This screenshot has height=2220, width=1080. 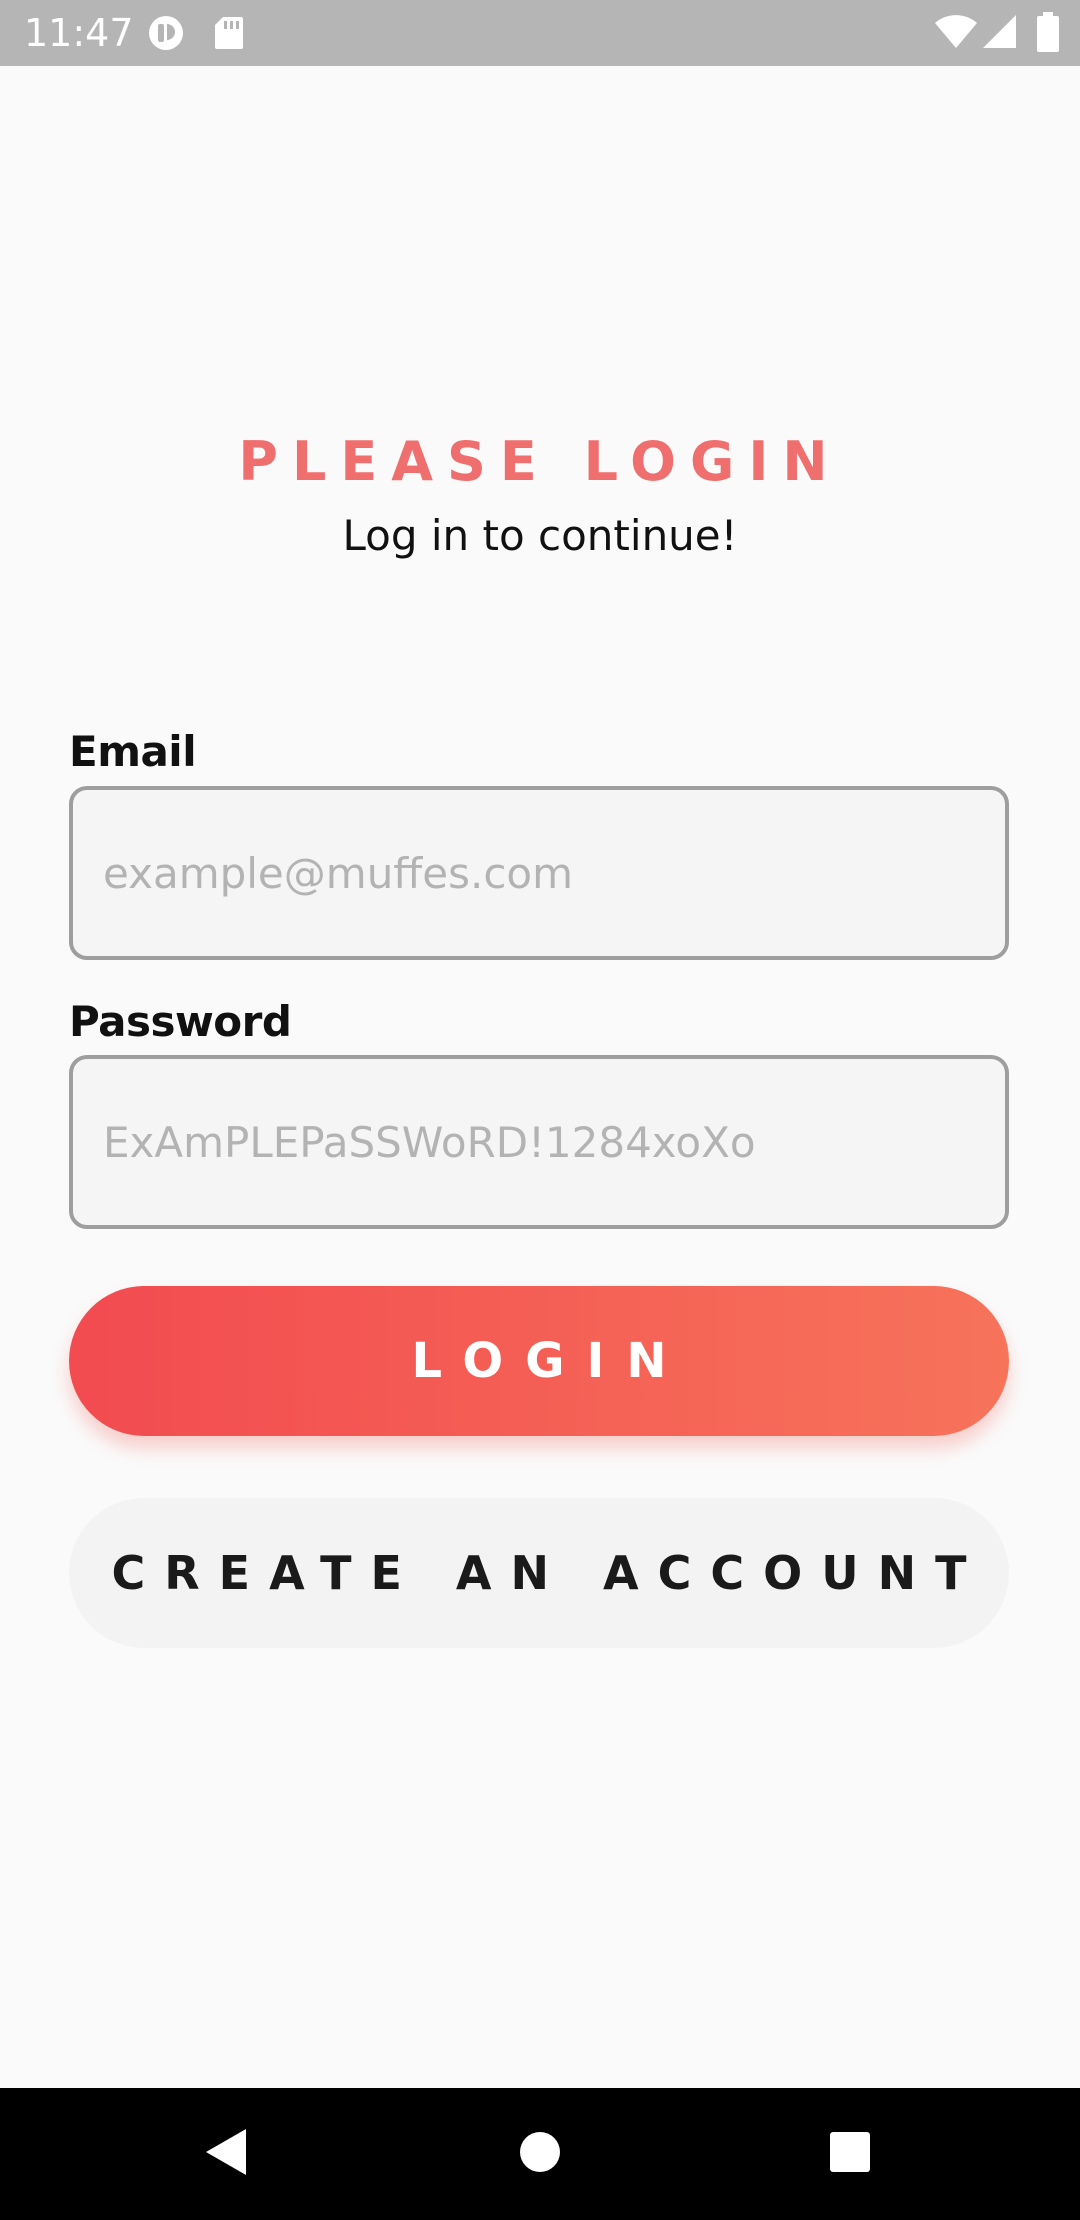 I want to click on email-field, so click(x=539, y=873).